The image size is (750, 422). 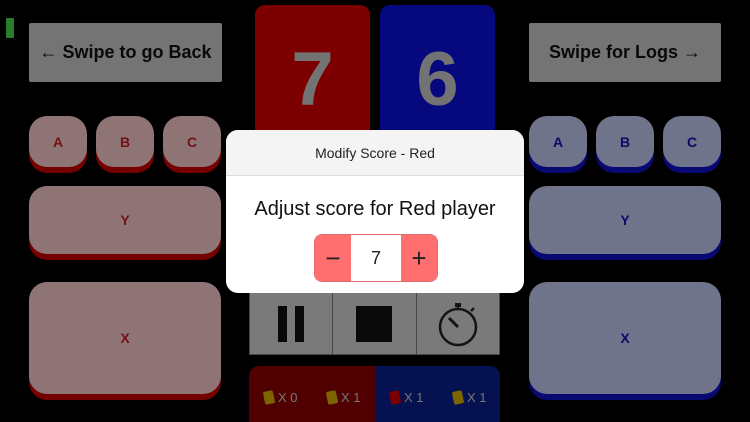 I want to click on score-stepper: − 7 +, so click(x=376, y=258).